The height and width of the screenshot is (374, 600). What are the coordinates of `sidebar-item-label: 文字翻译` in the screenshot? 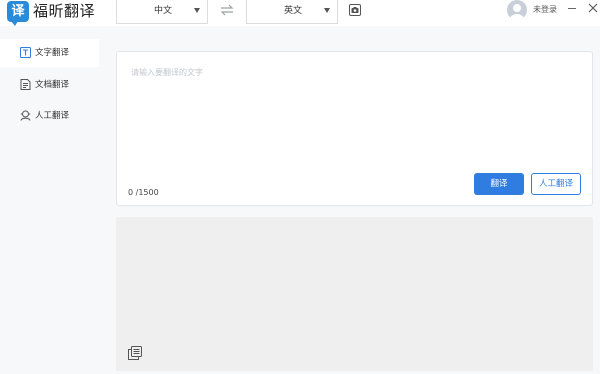 It's located at (52, 53).